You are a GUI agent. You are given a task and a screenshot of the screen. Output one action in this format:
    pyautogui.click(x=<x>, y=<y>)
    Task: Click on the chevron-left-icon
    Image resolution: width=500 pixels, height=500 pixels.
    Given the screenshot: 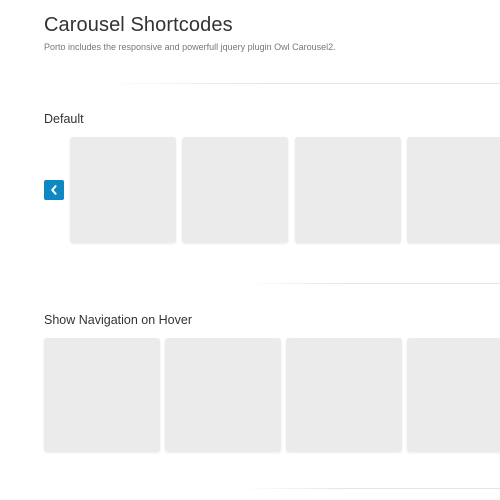 What is the action you would take?
    pyautogui.click(x=54, y=190)
    